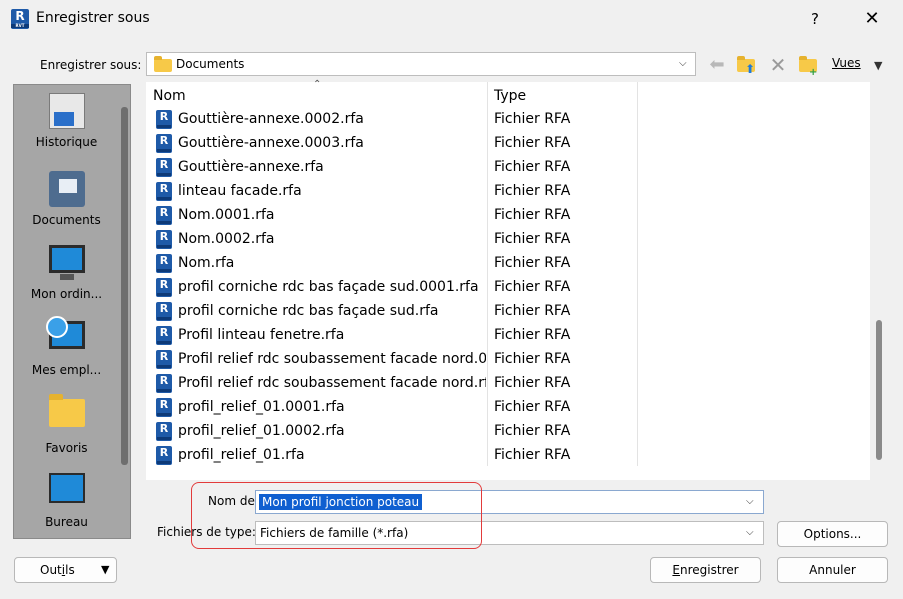 The width and height of the screenshot is (903, 599). What do you see at coordinates (717, 65) in the screenshot?
I see `arrow-left-icon: ⬅` at bounding box center [717, 65].